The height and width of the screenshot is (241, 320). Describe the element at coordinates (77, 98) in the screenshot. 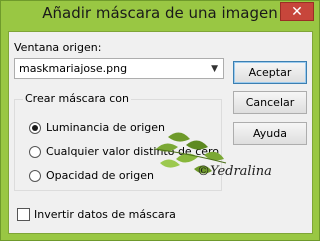

I see `group-title: Crear máscara con` at that location.